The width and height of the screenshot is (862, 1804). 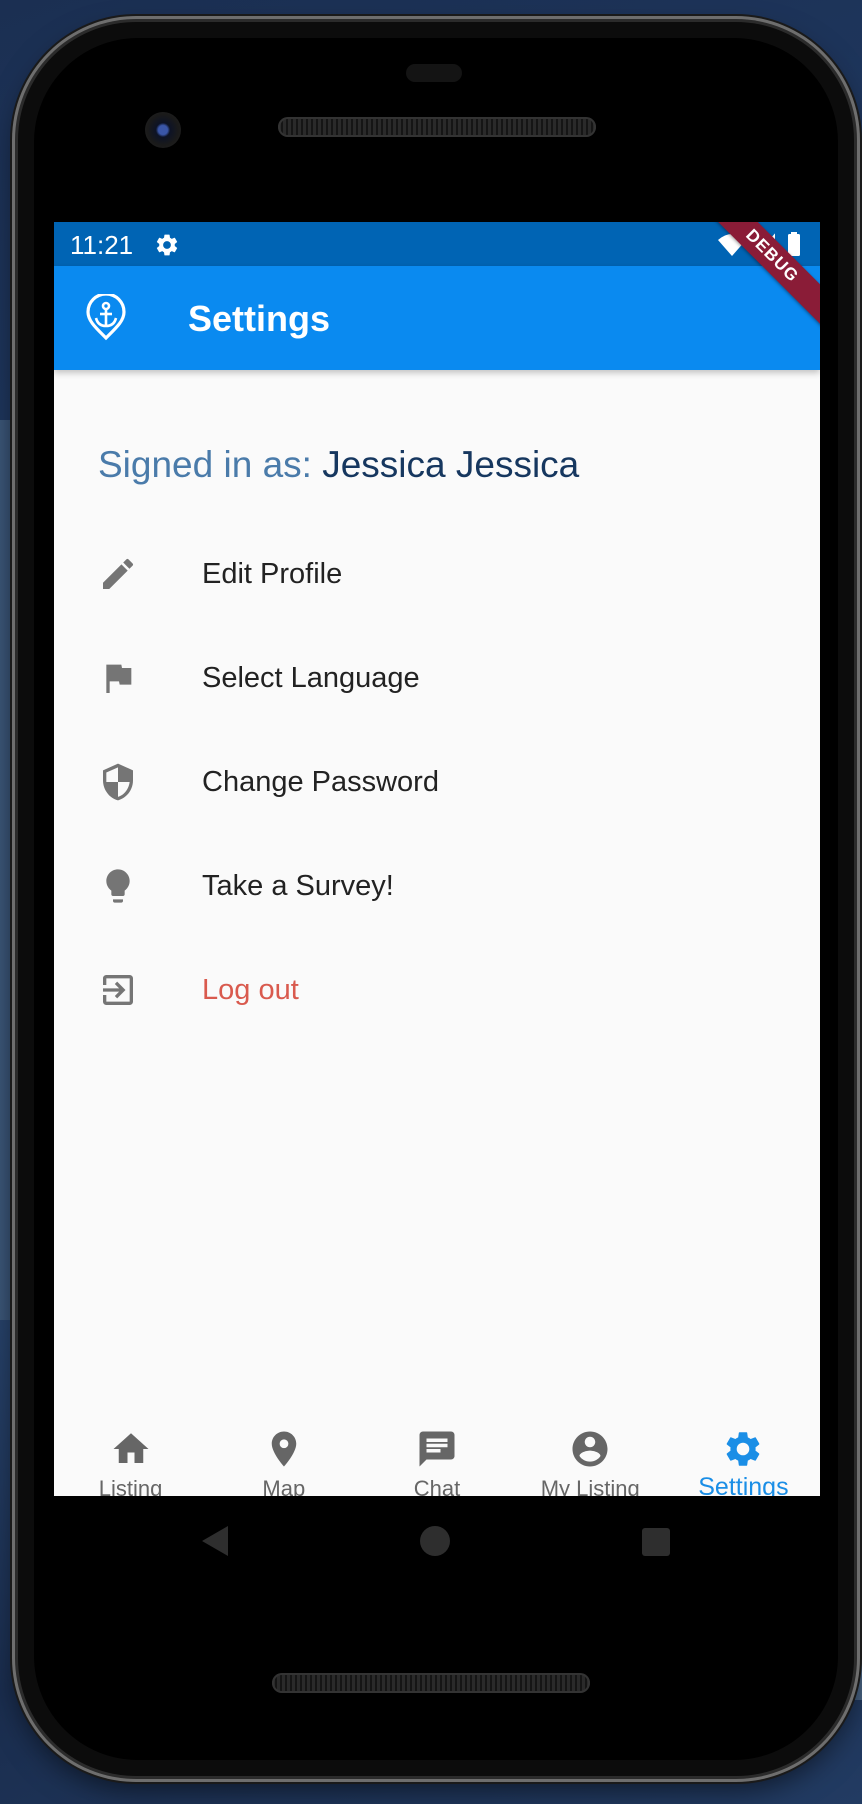 I want to click on menu-item-edit-profile: Edit Profile, so click(x=437, y=574).